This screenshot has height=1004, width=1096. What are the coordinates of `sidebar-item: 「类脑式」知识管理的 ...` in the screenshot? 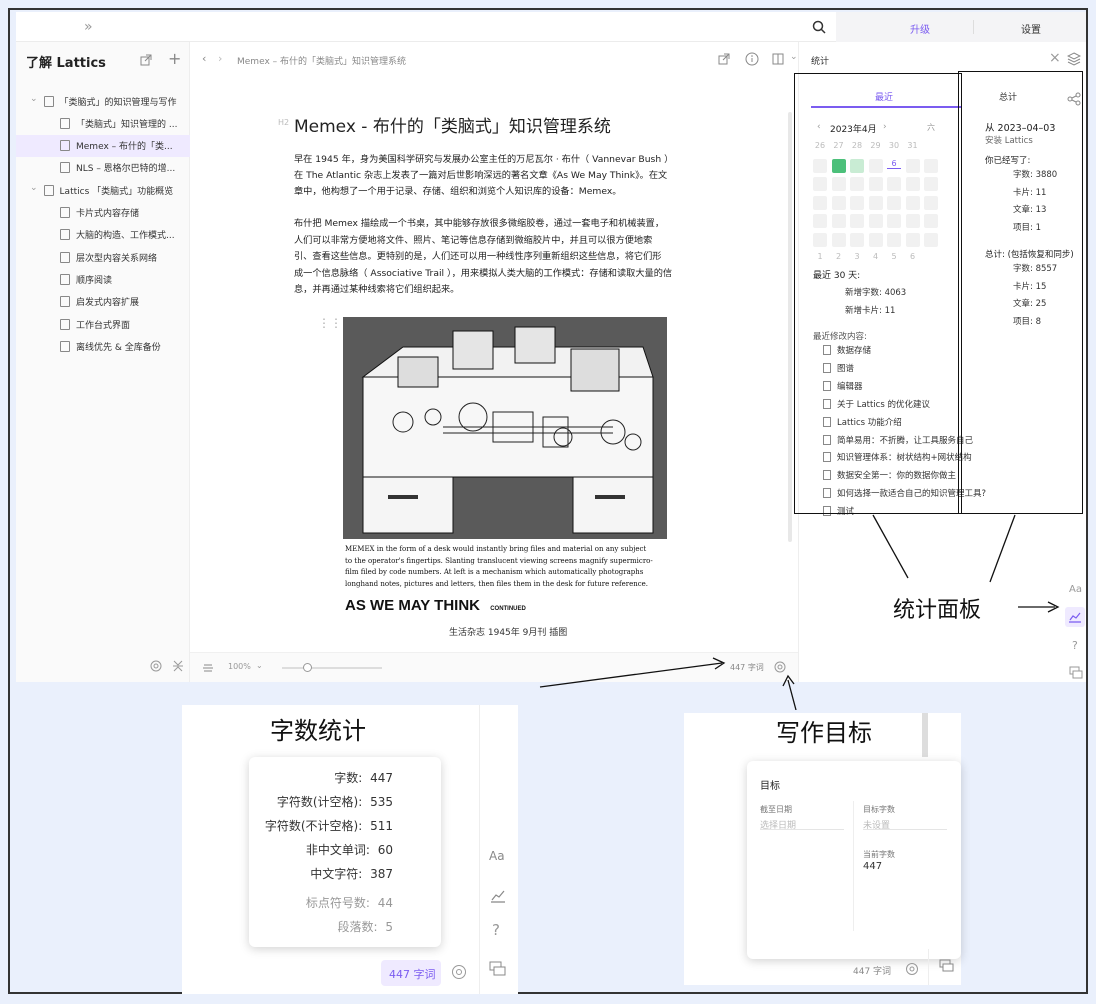 It's located at (103, 123).